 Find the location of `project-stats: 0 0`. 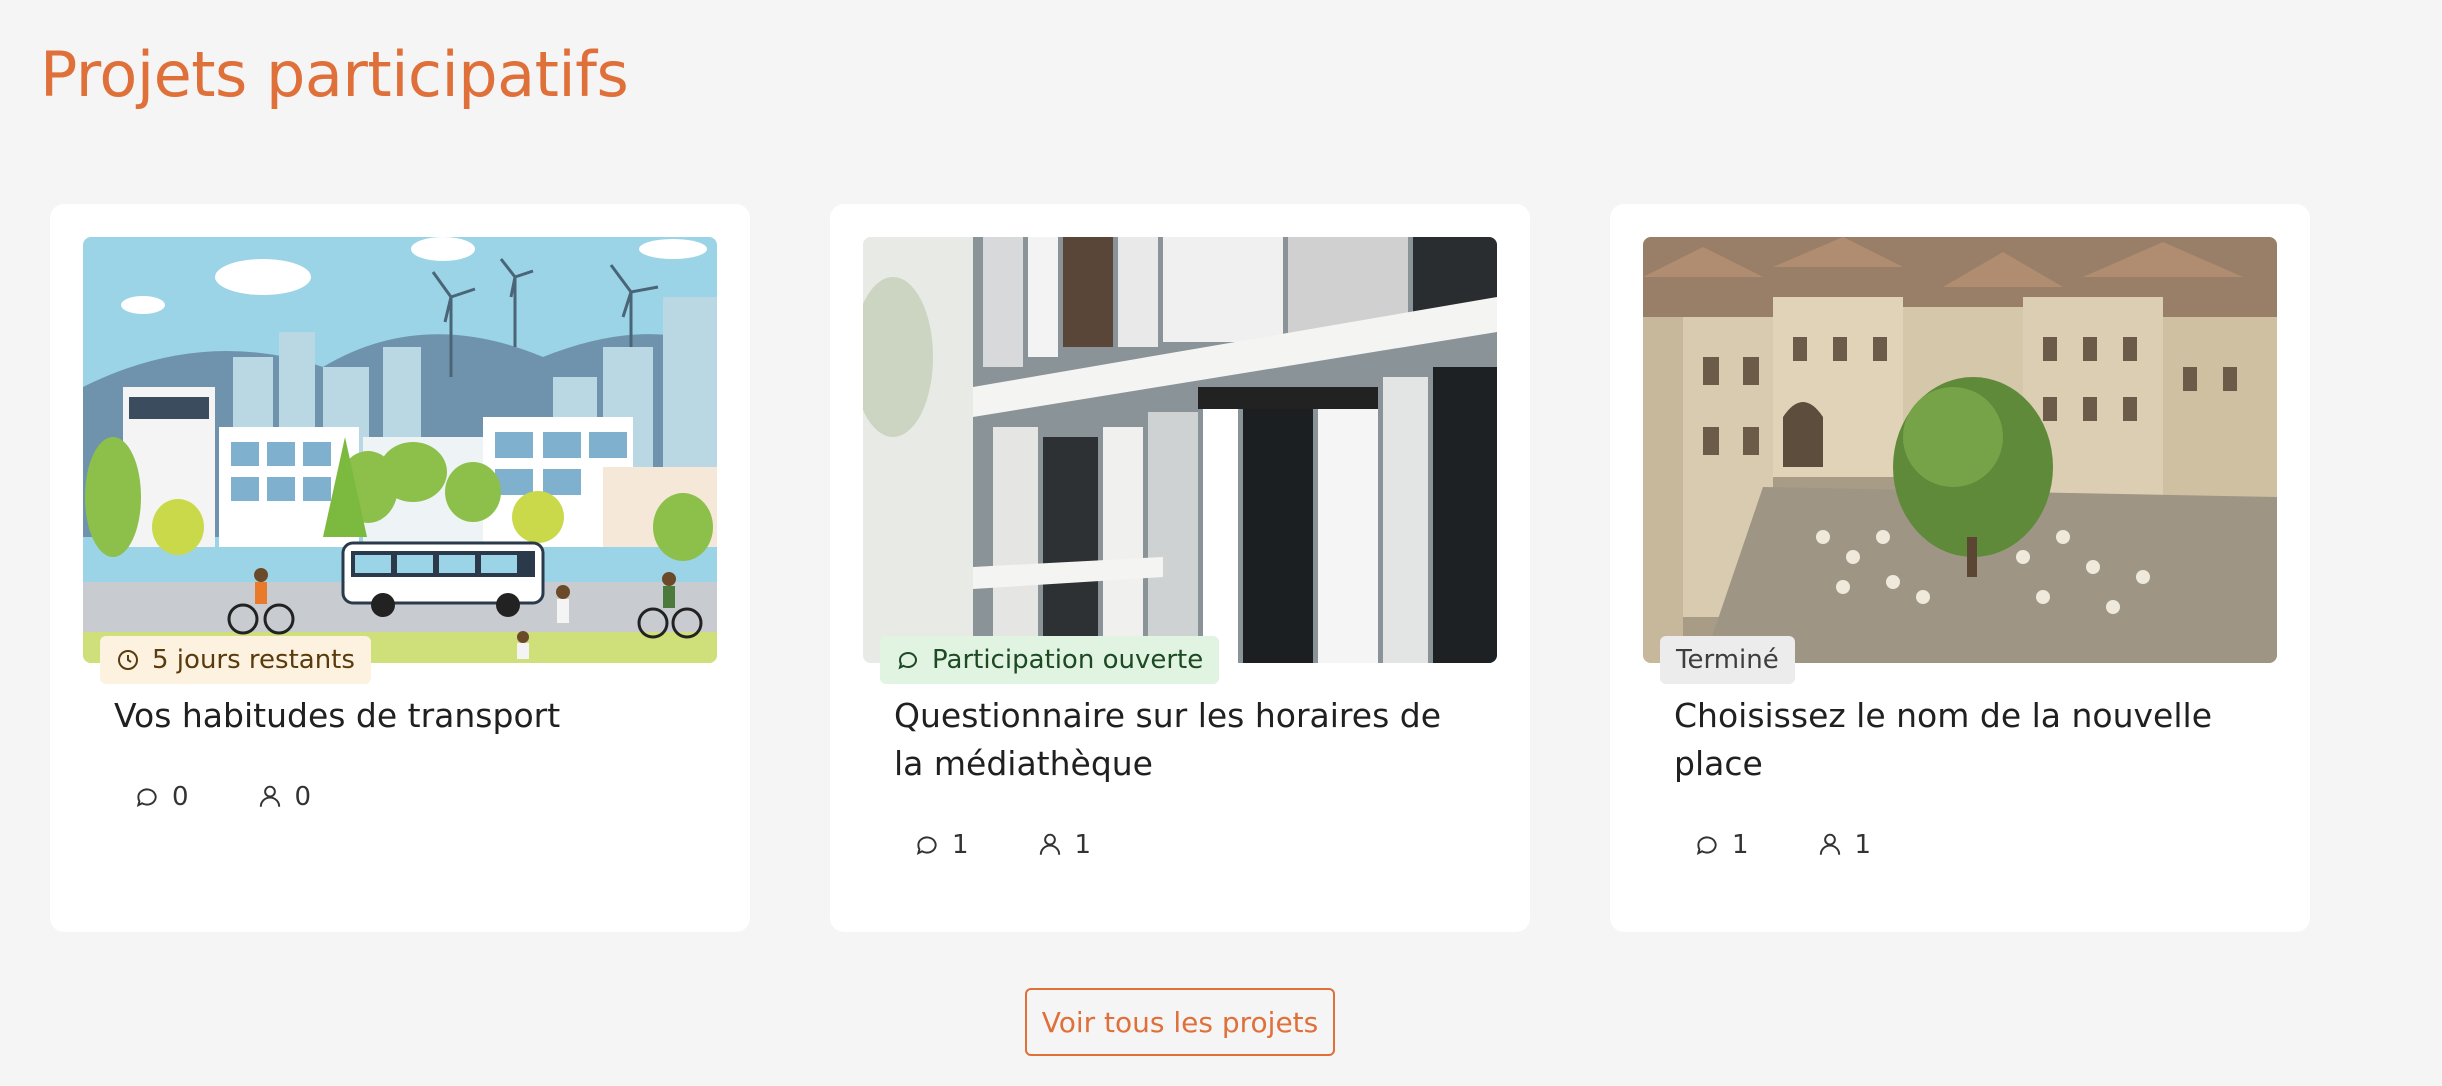

project-stats: 0 0 is located at coordinates (222, 797).